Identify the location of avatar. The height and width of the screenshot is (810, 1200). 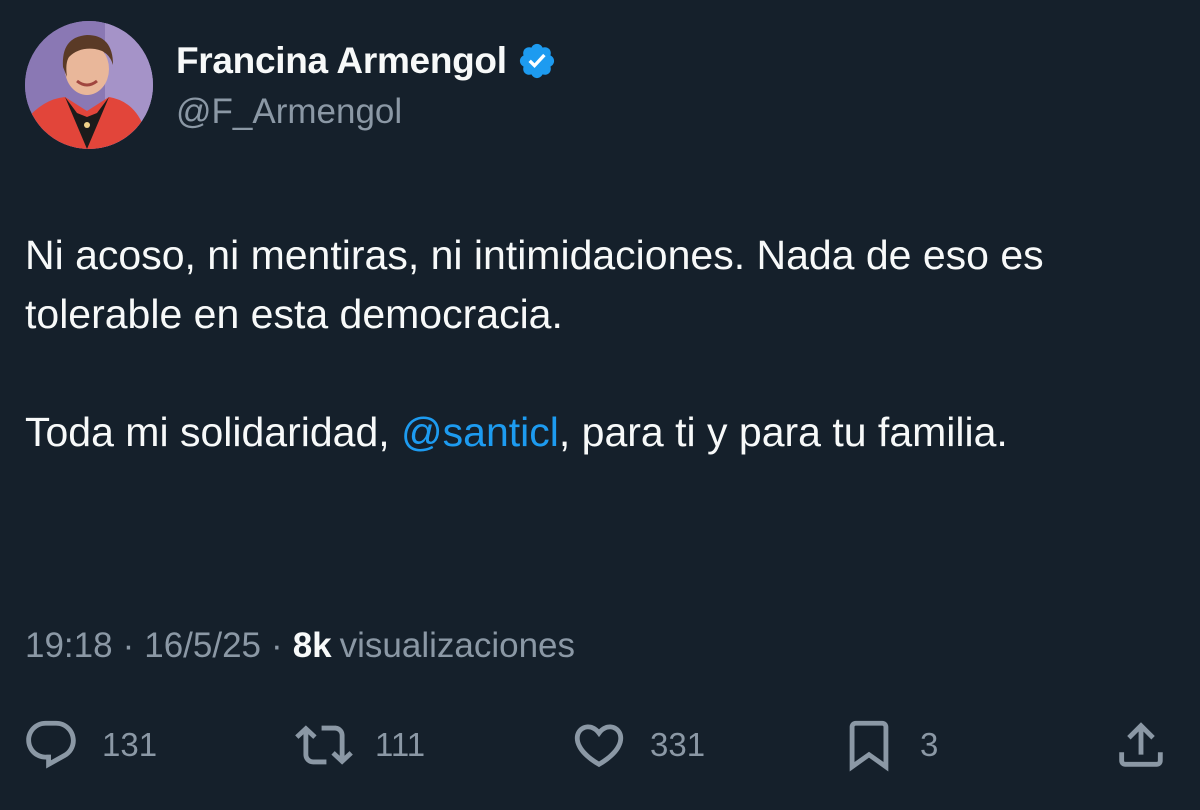
(89, 85).